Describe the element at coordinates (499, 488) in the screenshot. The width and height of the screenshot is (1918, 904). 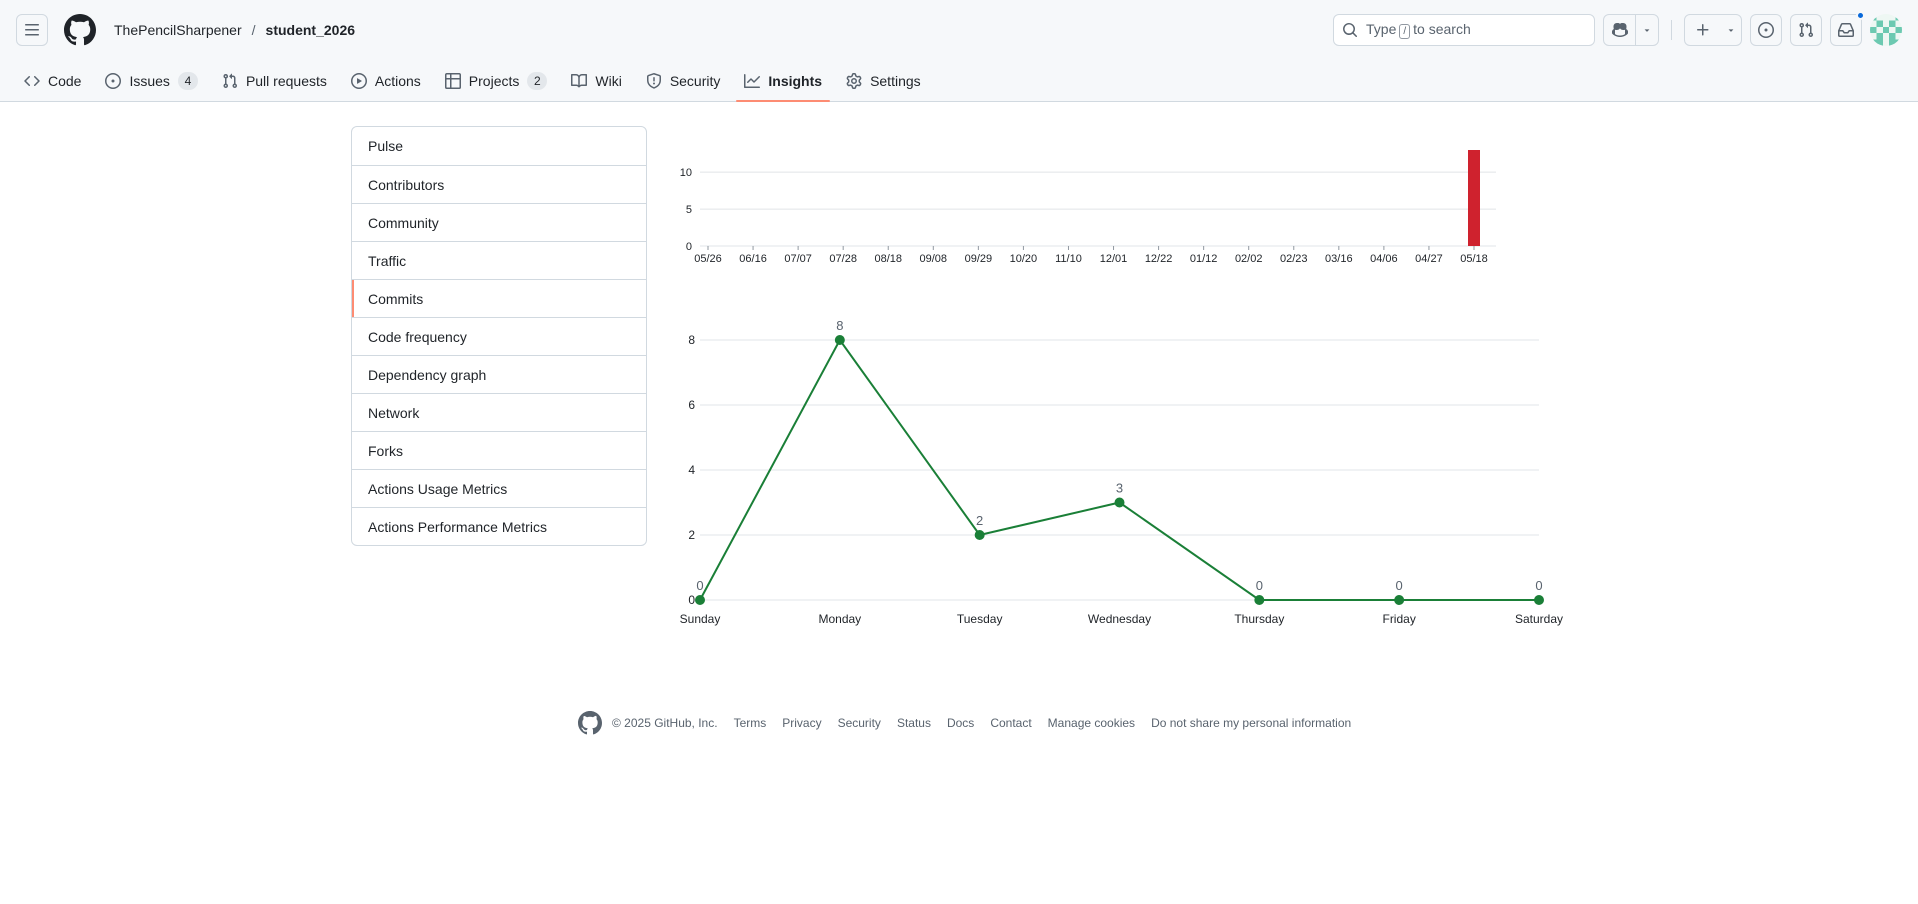
I see `sidebar-item-actions-usage-metrics: Actions Usage Metrics` at that location.